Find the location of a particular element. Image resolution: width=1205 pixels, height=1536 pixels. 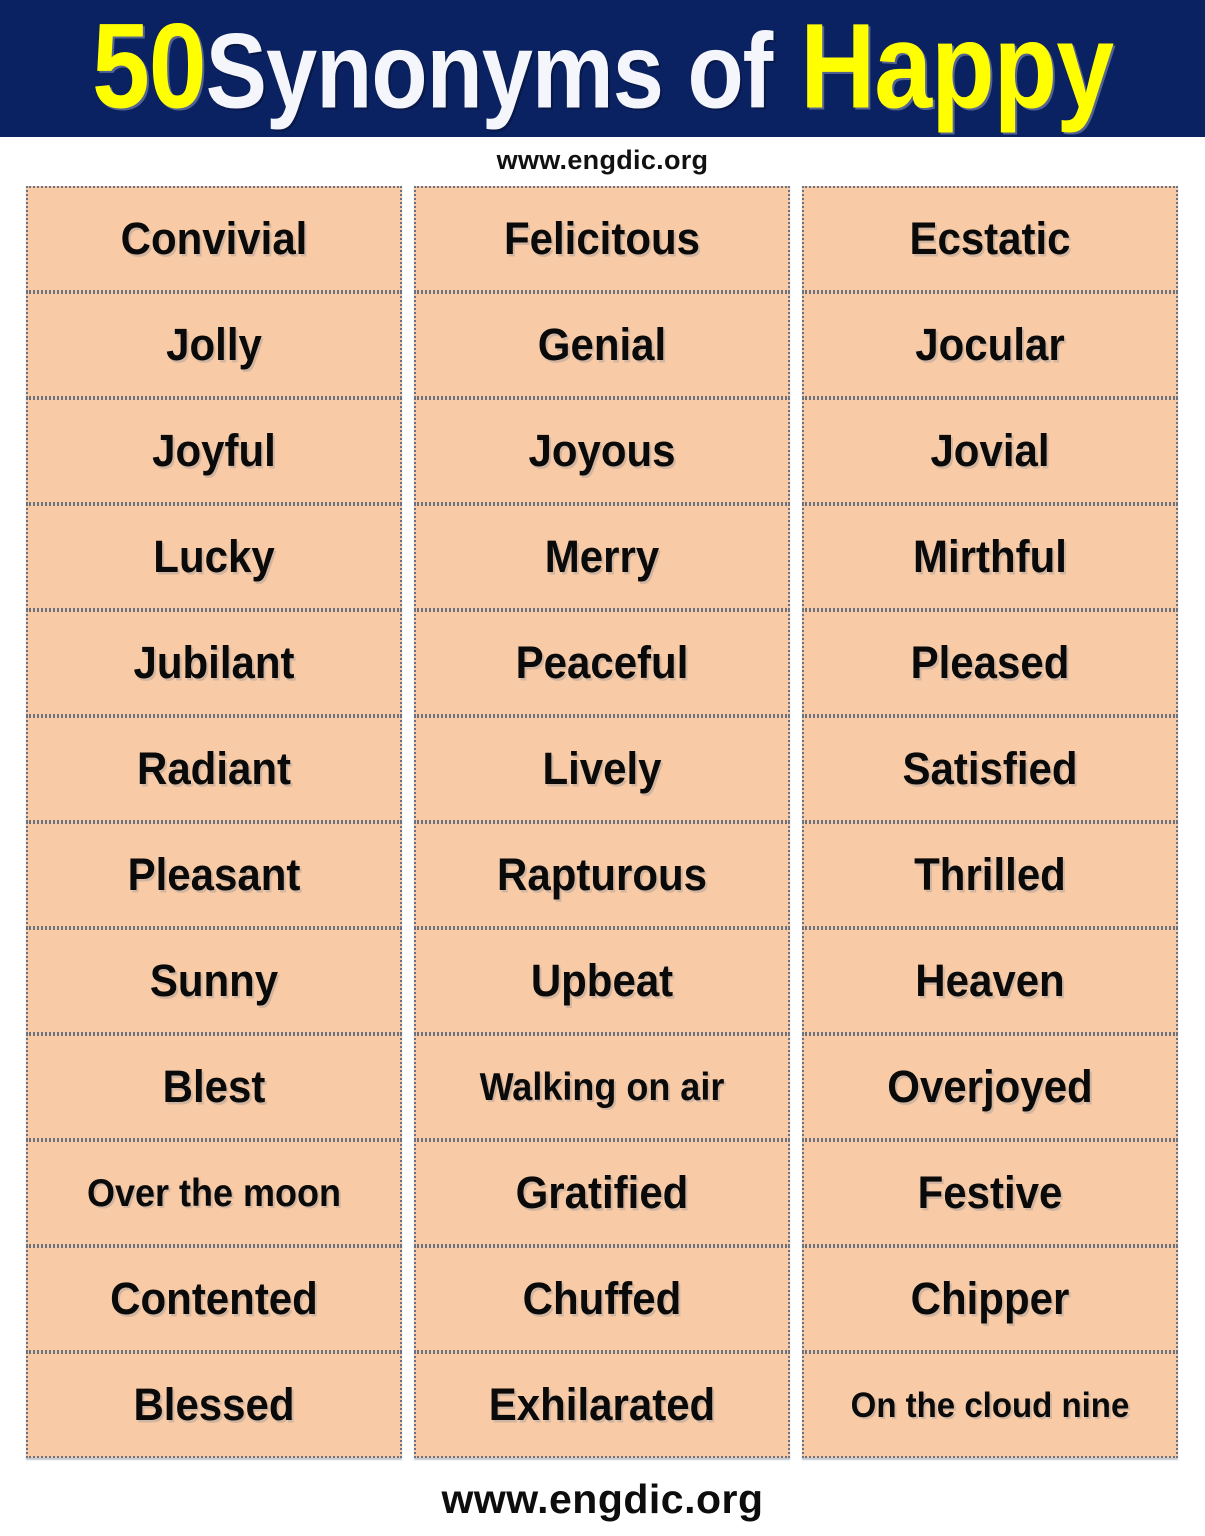

word-cell: Chuffed is located at coordinates (602, 1299).